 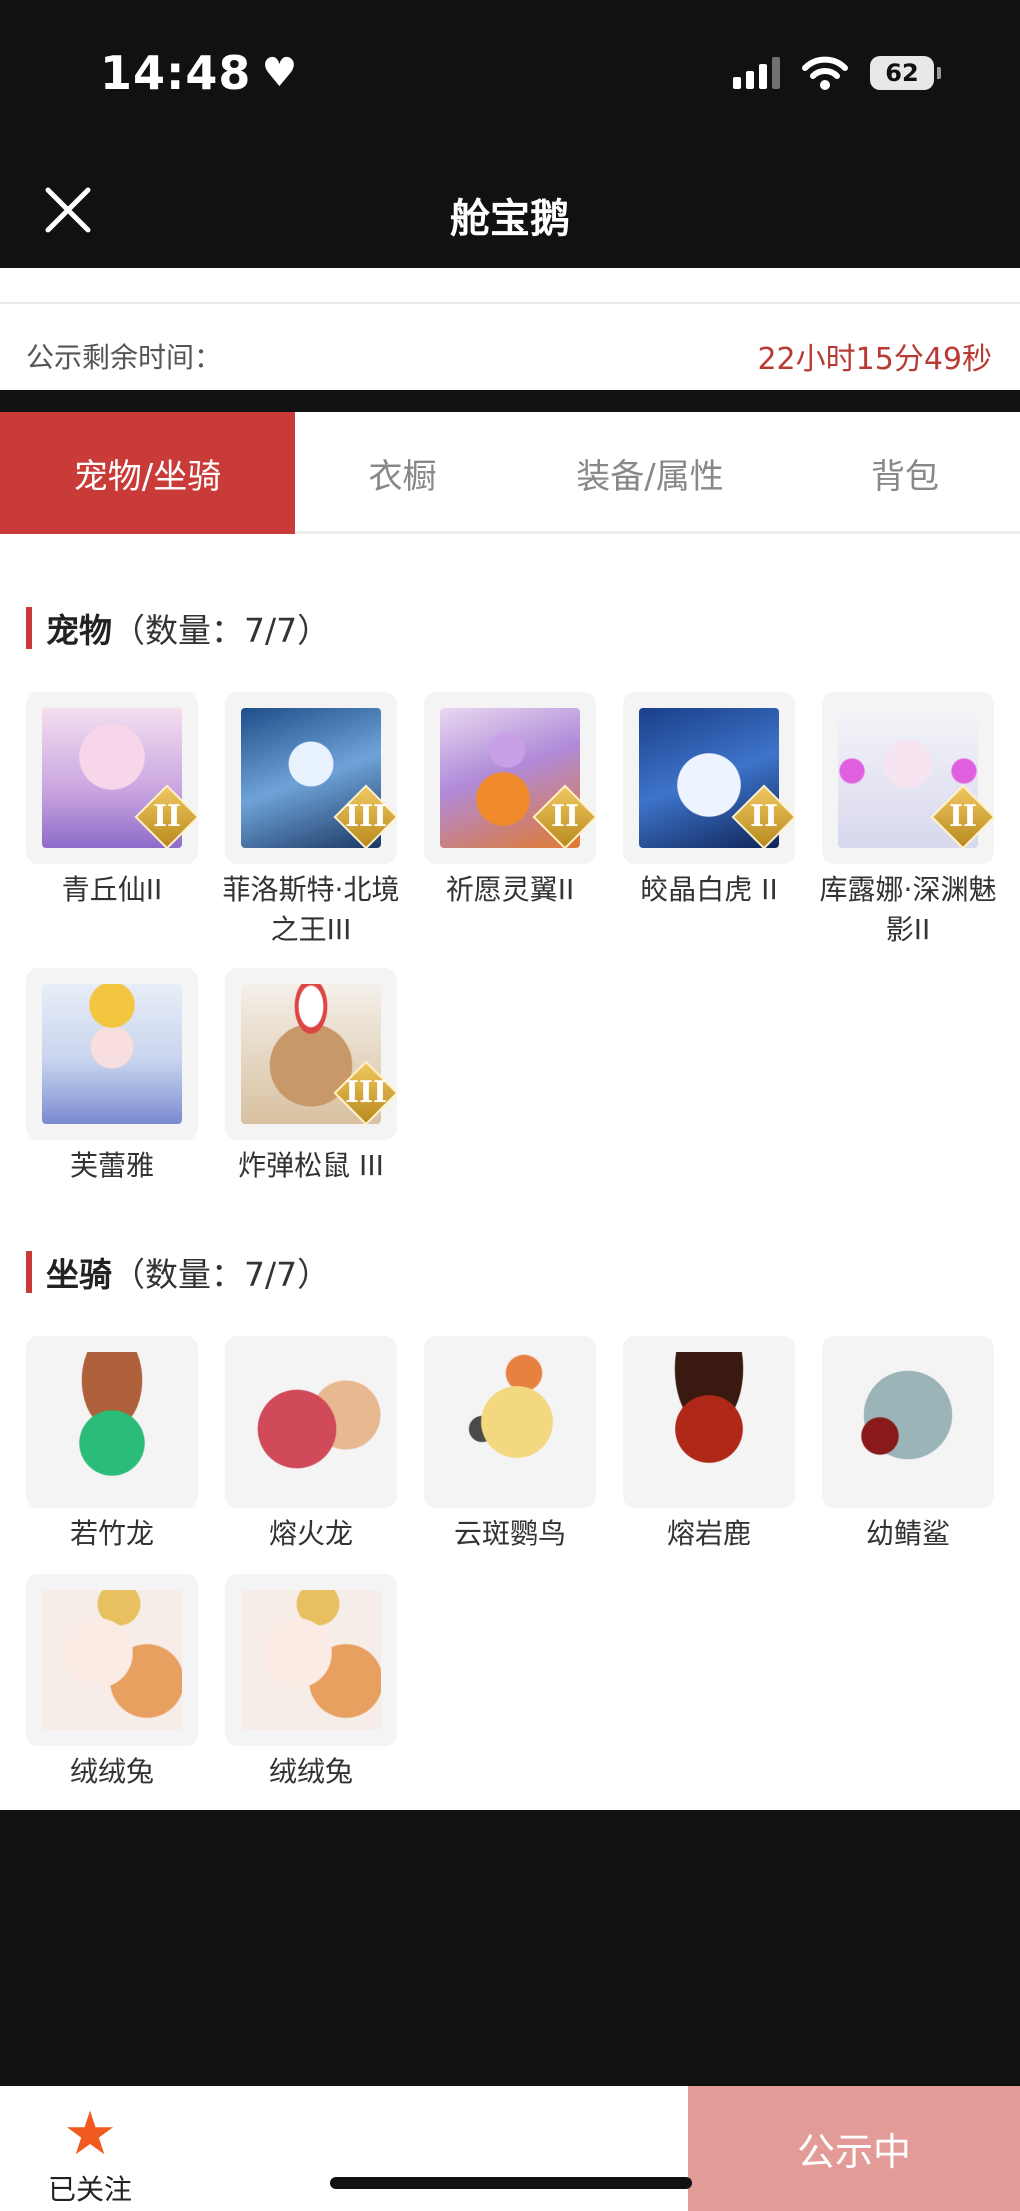 I want to click on tab-backpack: 背包, so click(x=905, y=473).